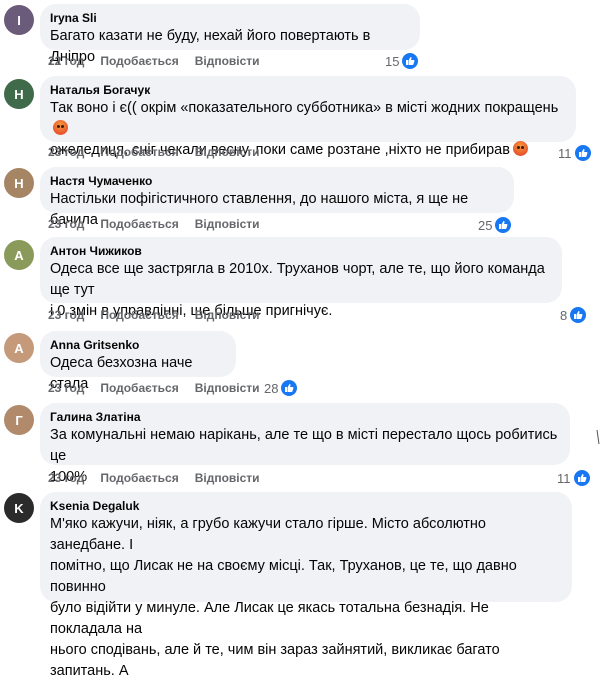 This screenshot has width=602, height=682. What do you see at coordinates (301, 251) in the screenshot?
I see `comment-author: Антон Чижиков` at bounding box center [301, 251].